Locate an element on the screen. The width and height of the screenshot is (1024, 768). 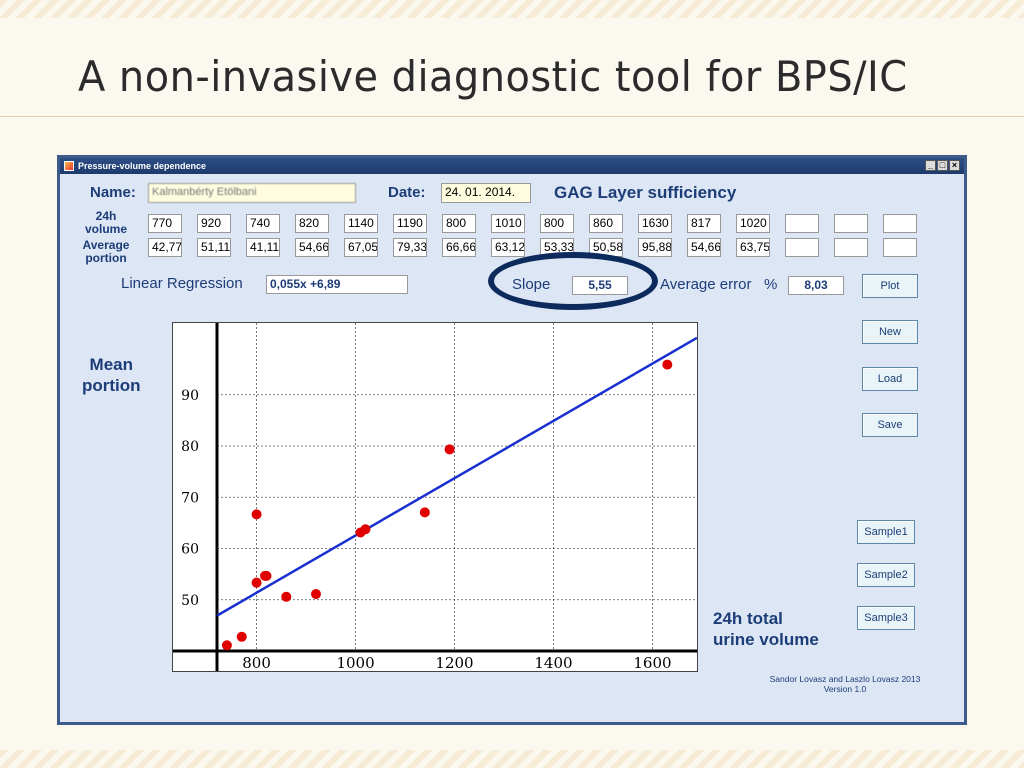
portion-input: 42,77 is located at coordinates (165, 247).